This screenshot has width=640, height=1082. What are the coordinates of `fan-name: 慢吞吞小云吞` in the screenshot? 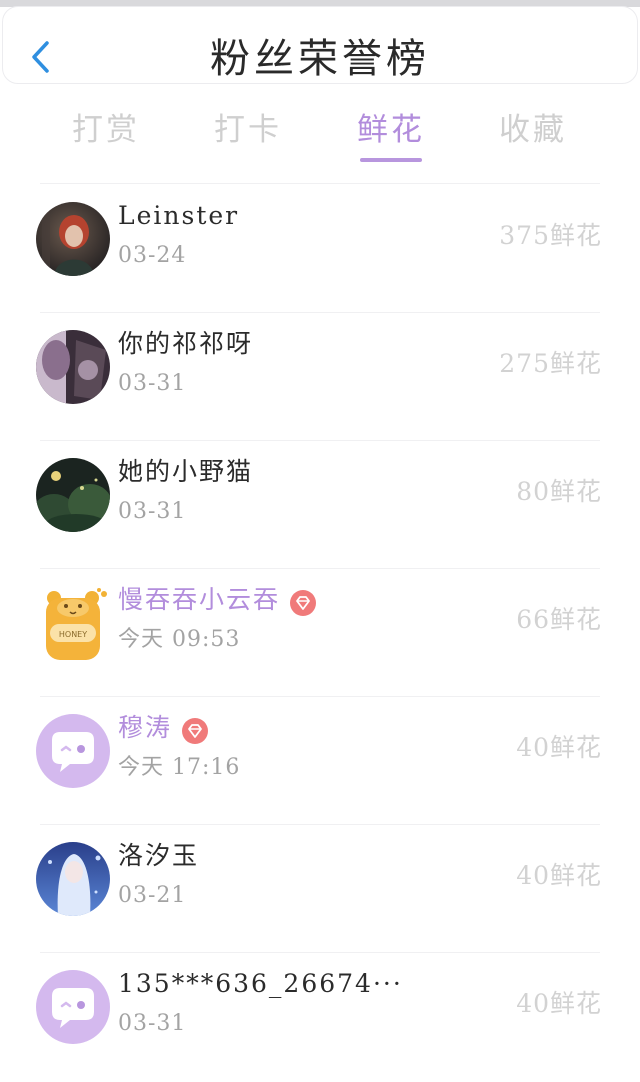 It's located at (199, 599).